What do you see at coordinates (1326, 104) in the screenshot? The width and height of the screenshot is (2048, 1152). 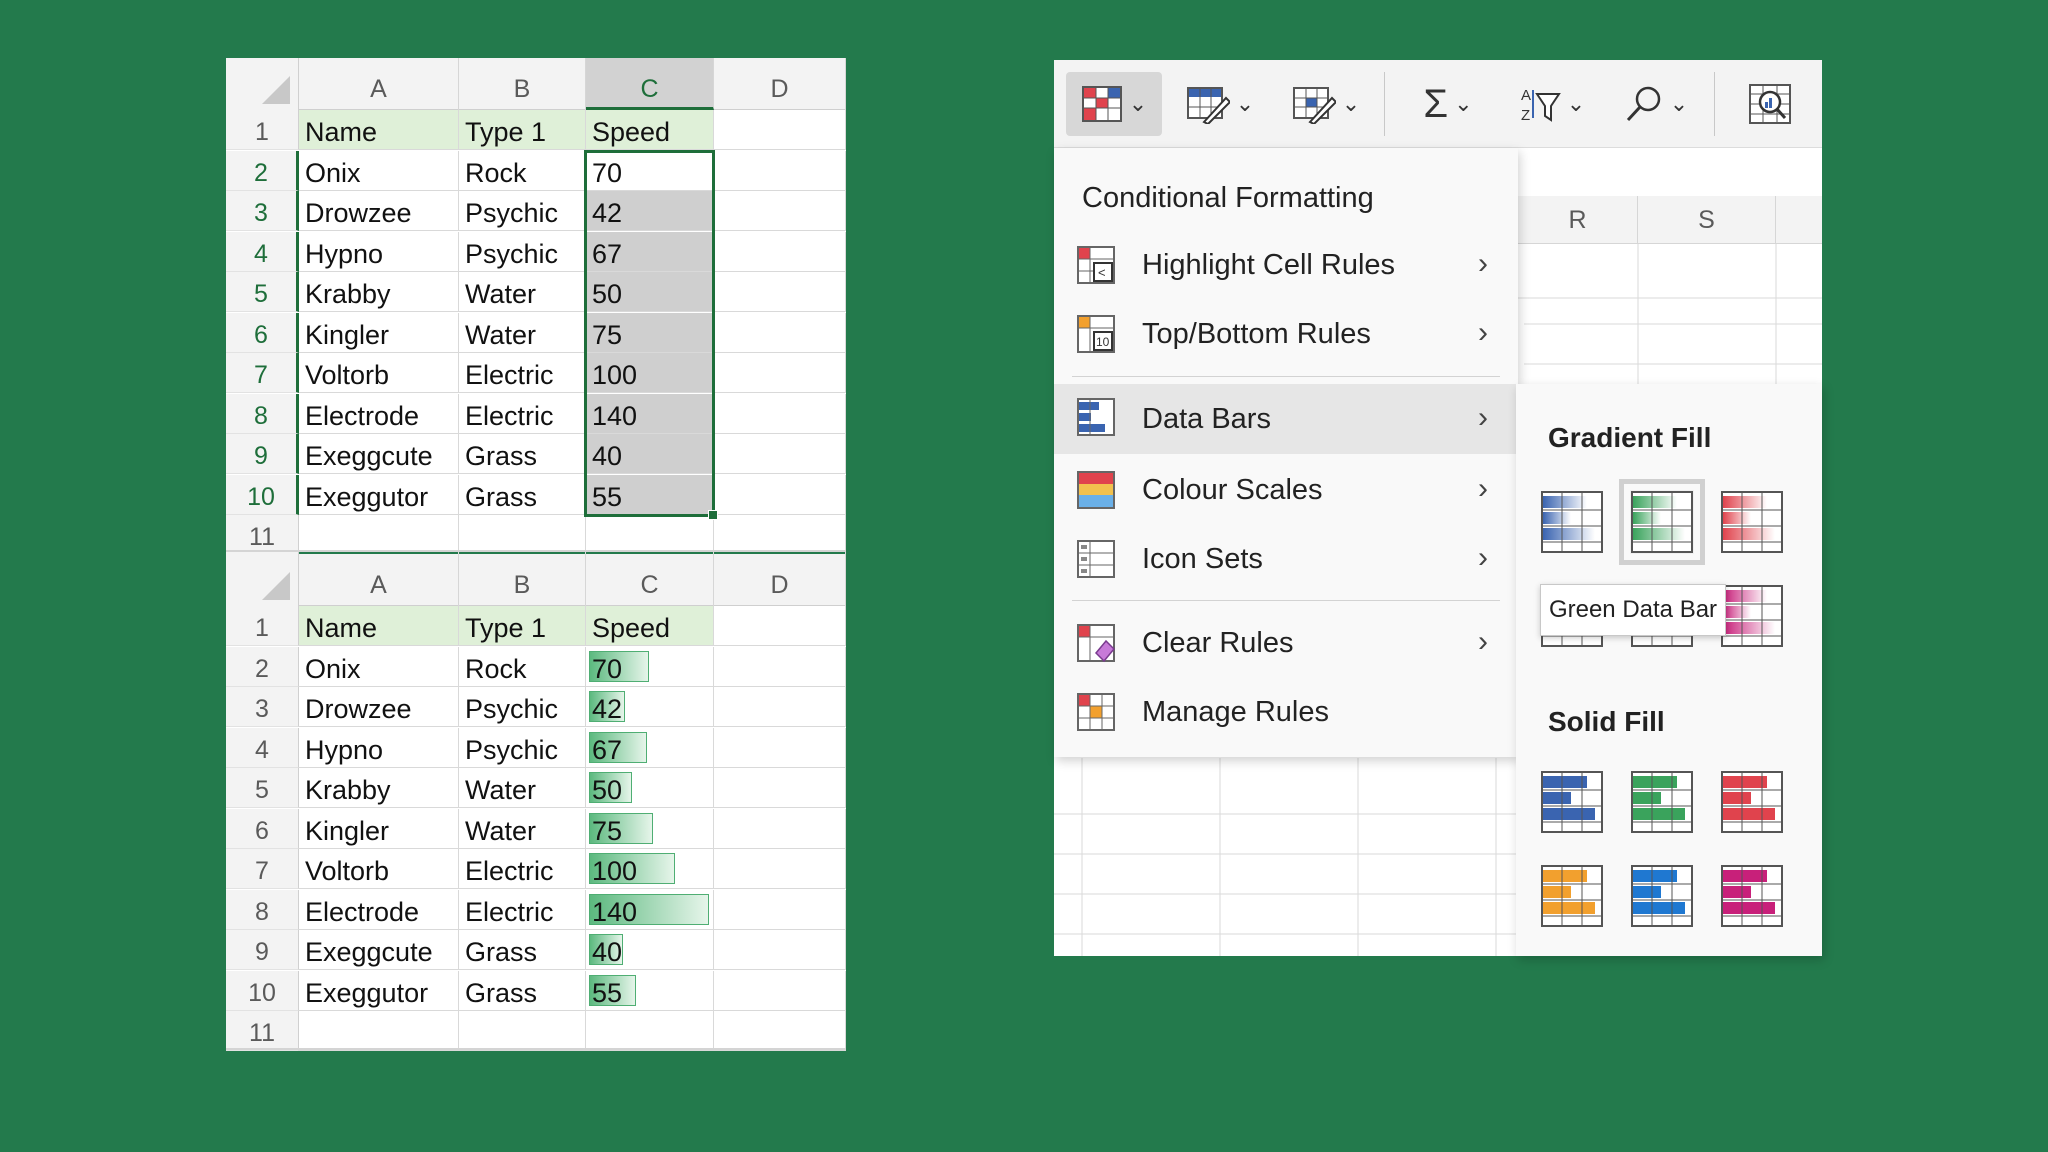 I see `cell-styles-button: ⌄` at bounding box center [1326, 104].